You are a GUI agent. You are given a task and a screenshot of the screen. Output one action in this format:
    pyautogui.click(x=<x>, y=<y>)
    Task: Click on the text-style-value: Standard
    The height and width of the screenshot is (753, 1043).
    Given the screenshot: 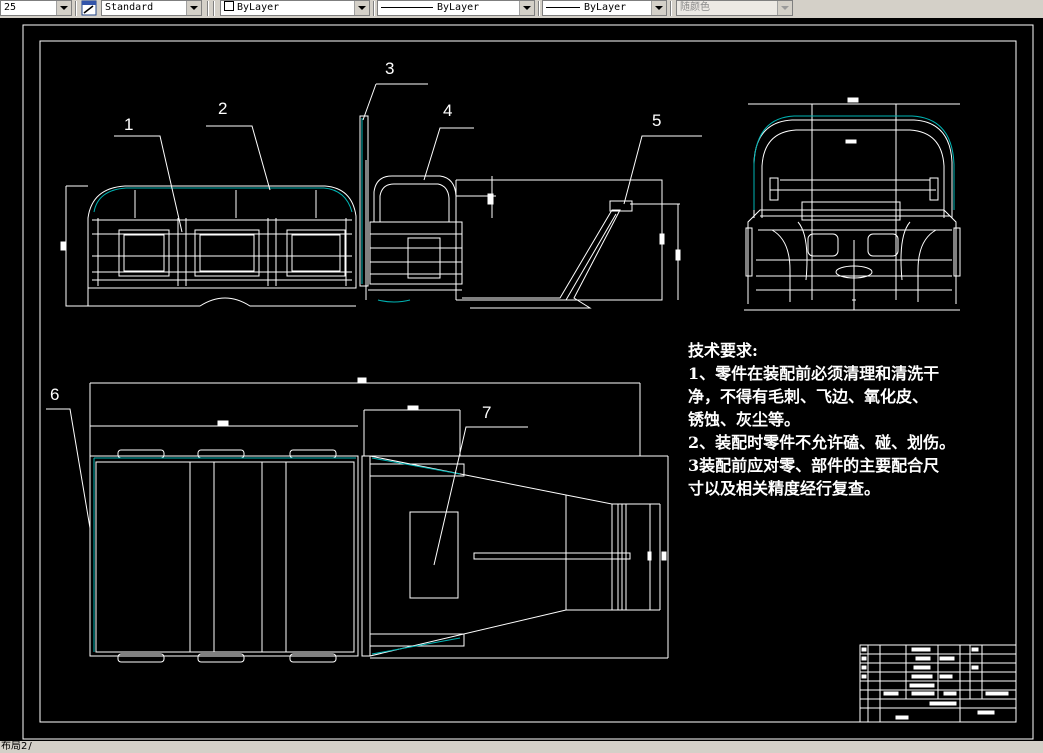 What is the action you would take?
    pyautogui.click(x=129, y=7)
    